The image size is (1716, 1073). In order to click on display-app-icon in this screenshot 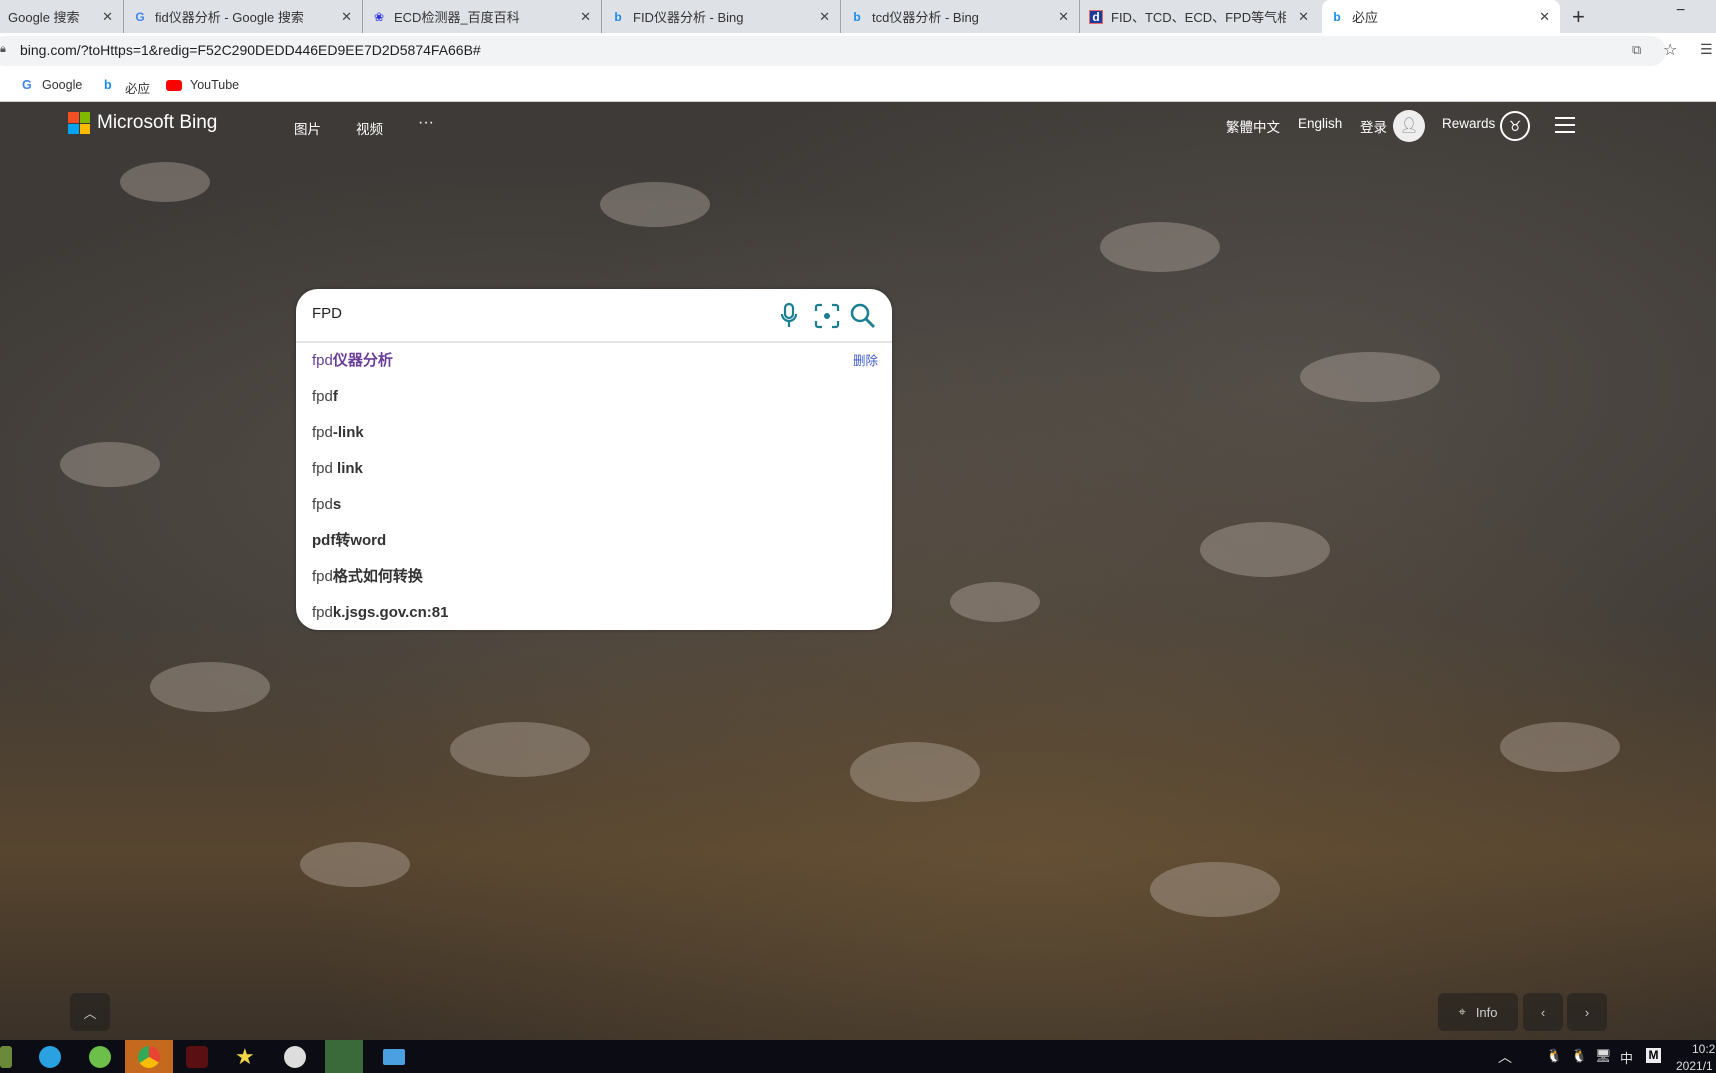, I will do `click(394, 1057)`.